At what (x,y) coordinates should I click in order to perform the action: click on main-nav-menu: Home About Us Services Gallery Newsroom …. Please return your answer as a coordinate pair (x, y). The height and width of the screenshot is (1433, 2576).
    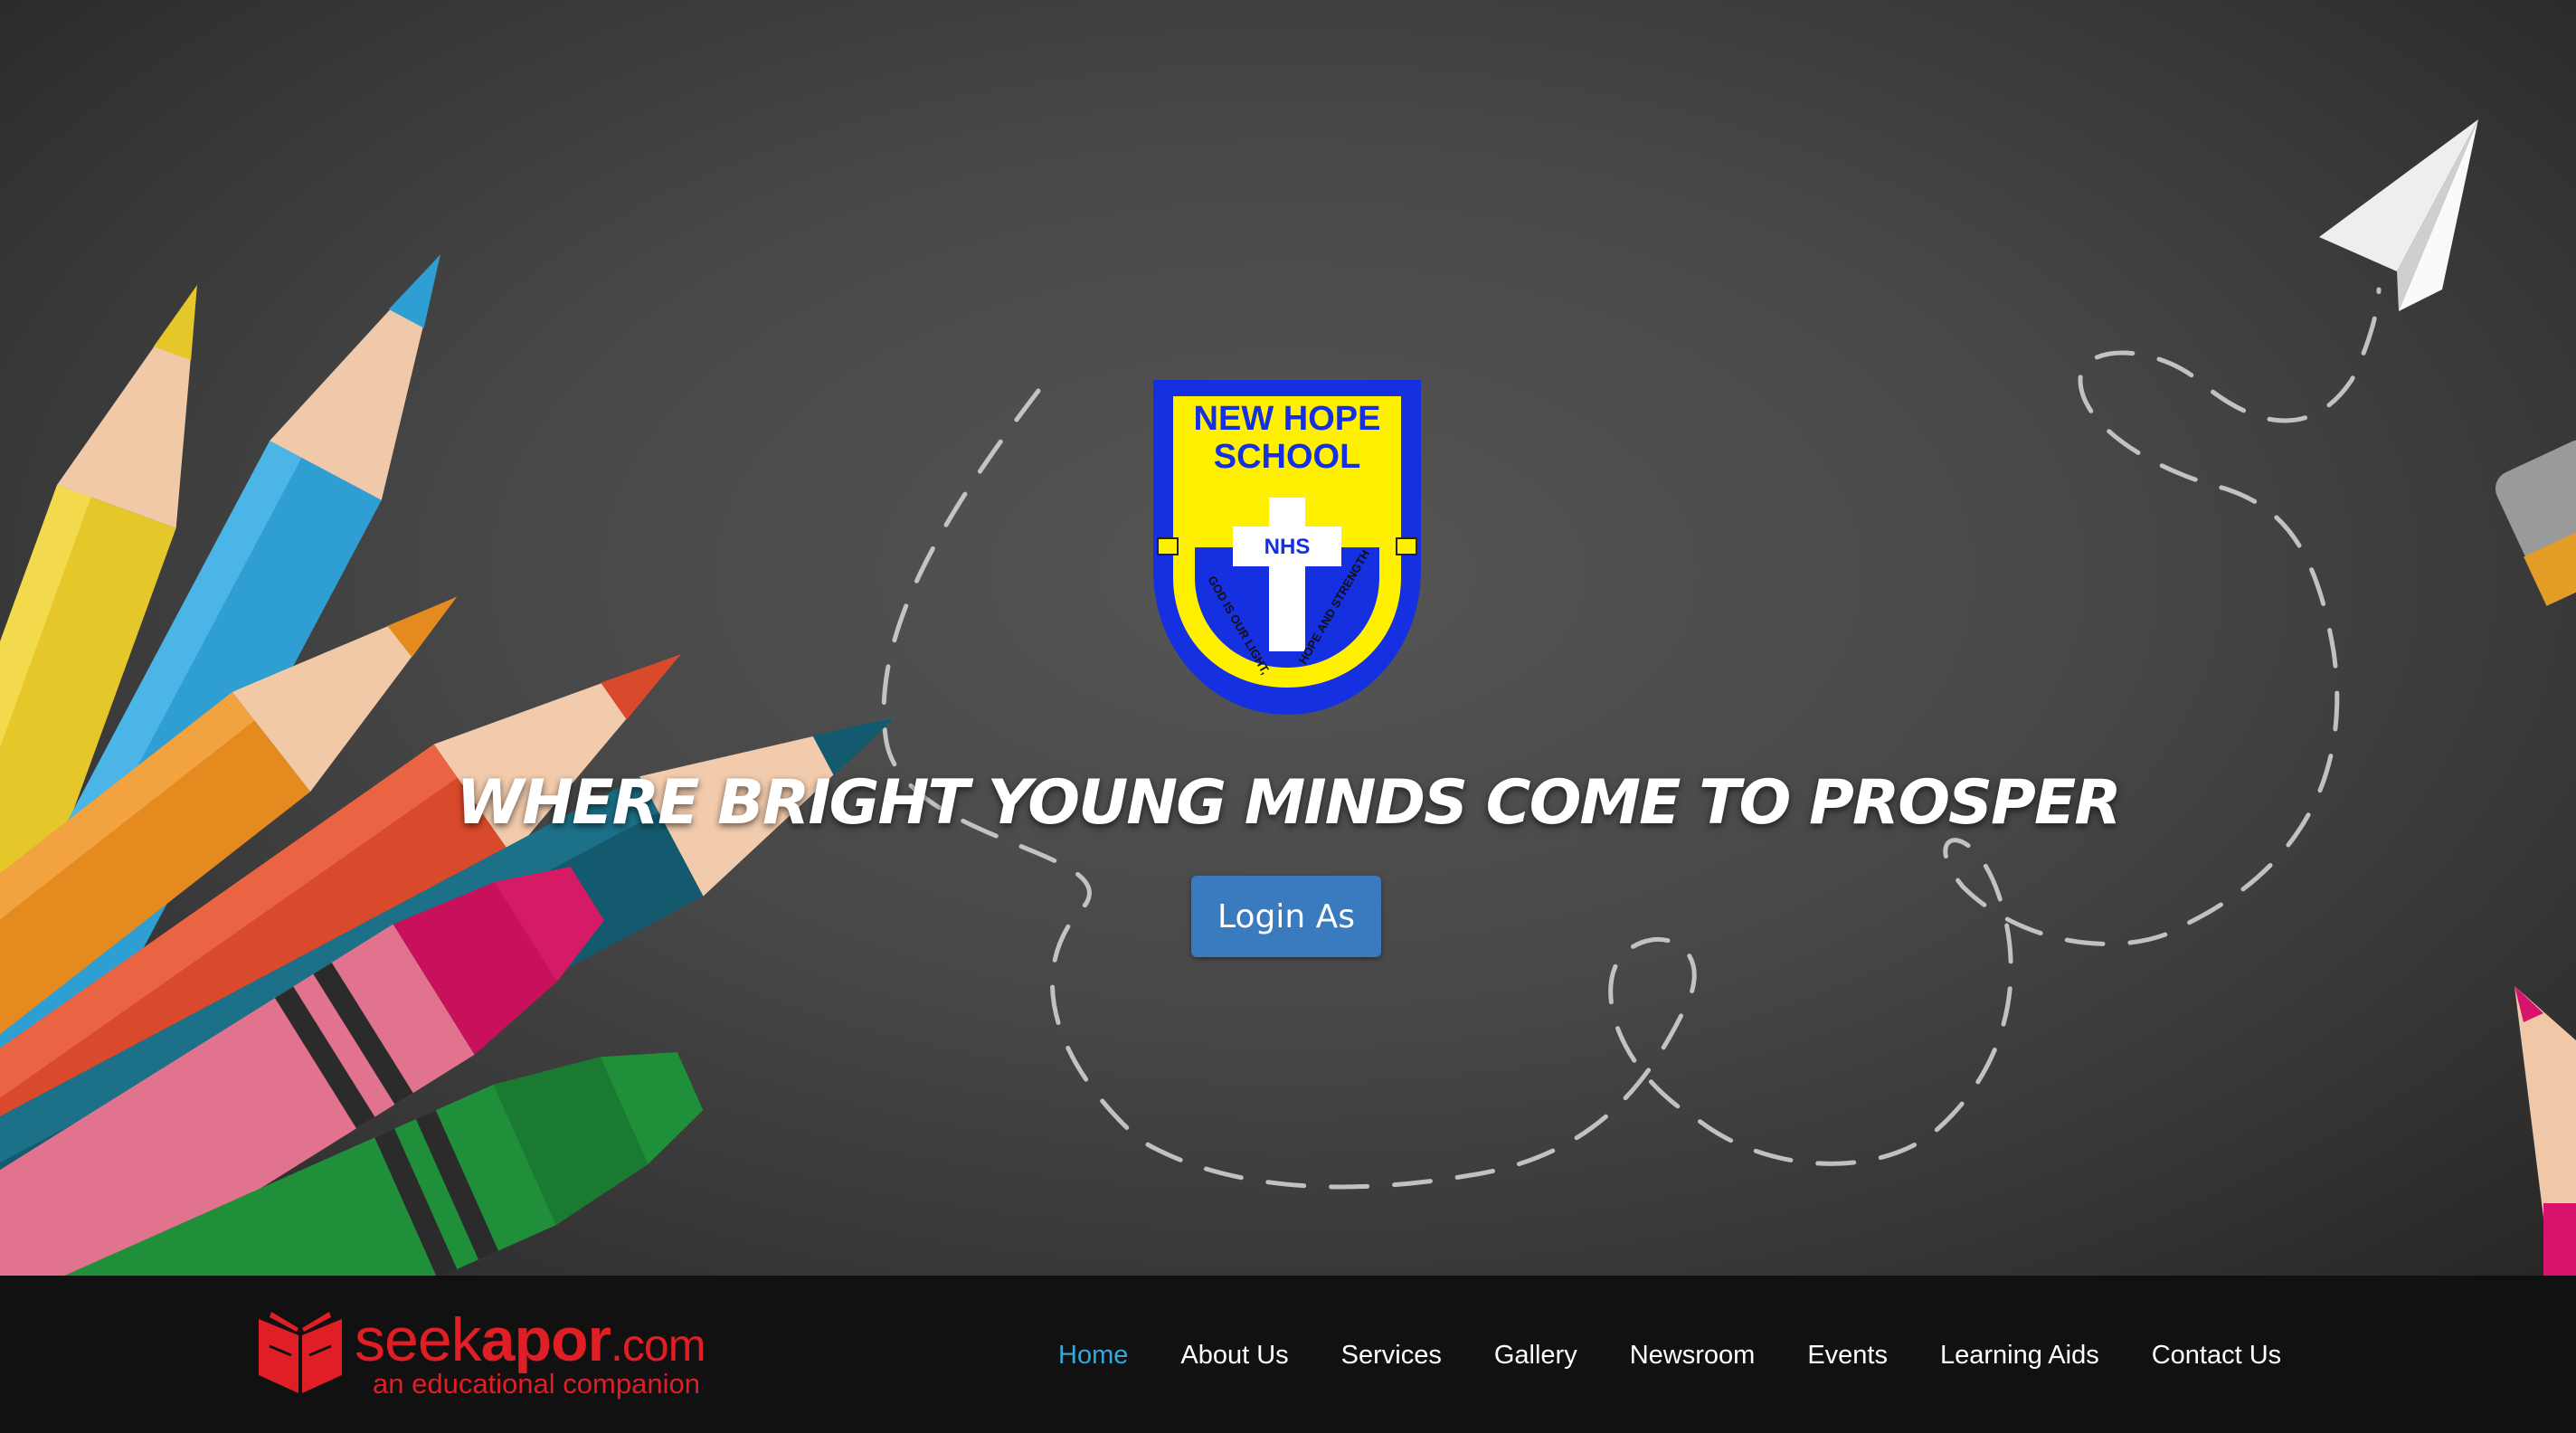
    Looking at the image, I should click on (1696, 1356).